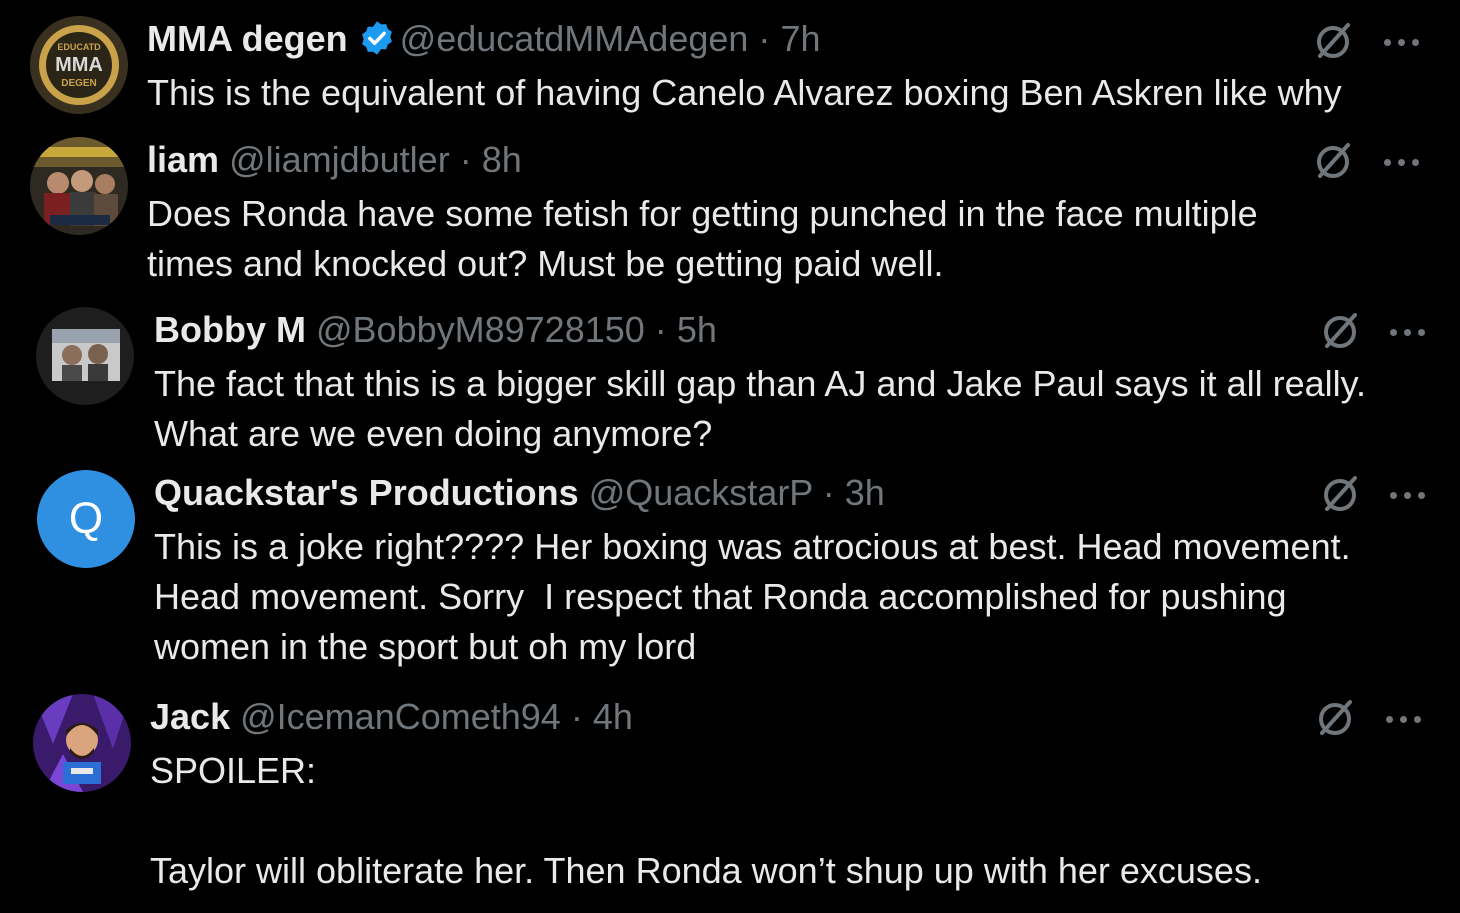  What do you see at coordinates (183, 159) in the screenshot?
I see `display-name: liam` at bounding box center [183, 159].